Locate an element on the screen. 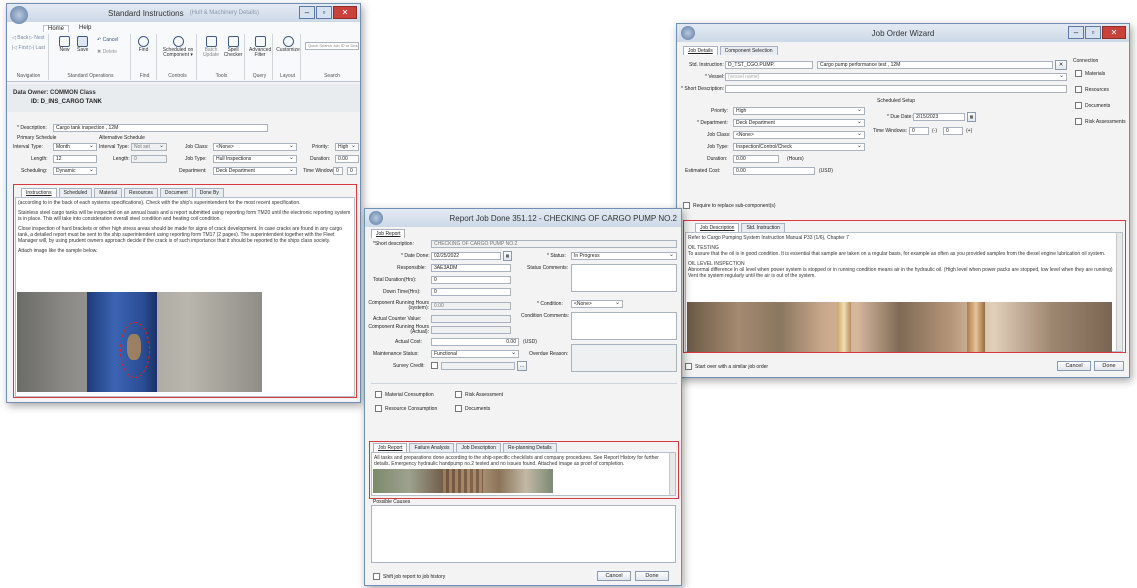 The image size is (1137, 588). wizard-done-button: Done is located at coordinates (1109, 366).